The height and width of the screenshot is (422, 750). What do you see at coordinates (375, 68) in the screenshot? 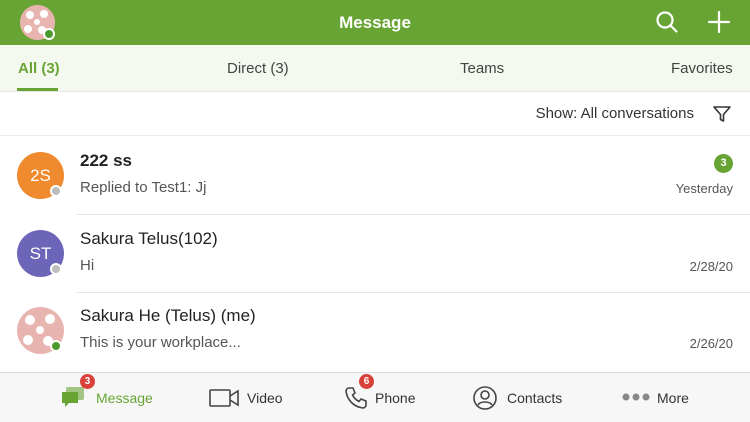
I see `conversation-tabs: All (3) Direct (3) Teams Favorites` at bounding box center [375, 68].